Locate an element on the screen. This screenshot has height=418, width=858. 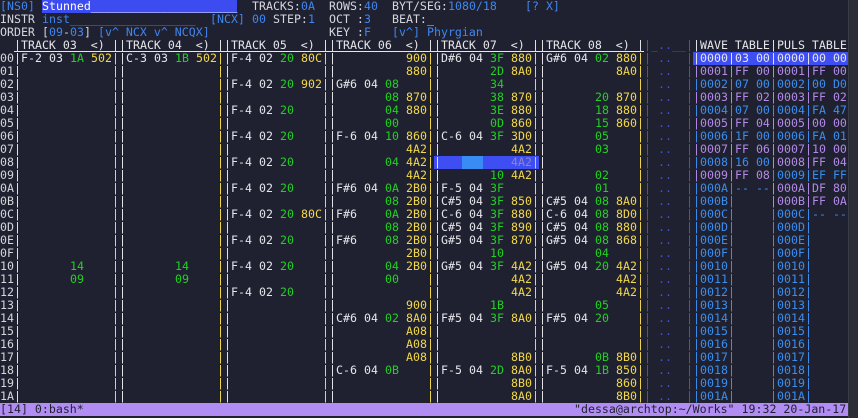
effect-cell: 10 is located at coordinates (392, 136).